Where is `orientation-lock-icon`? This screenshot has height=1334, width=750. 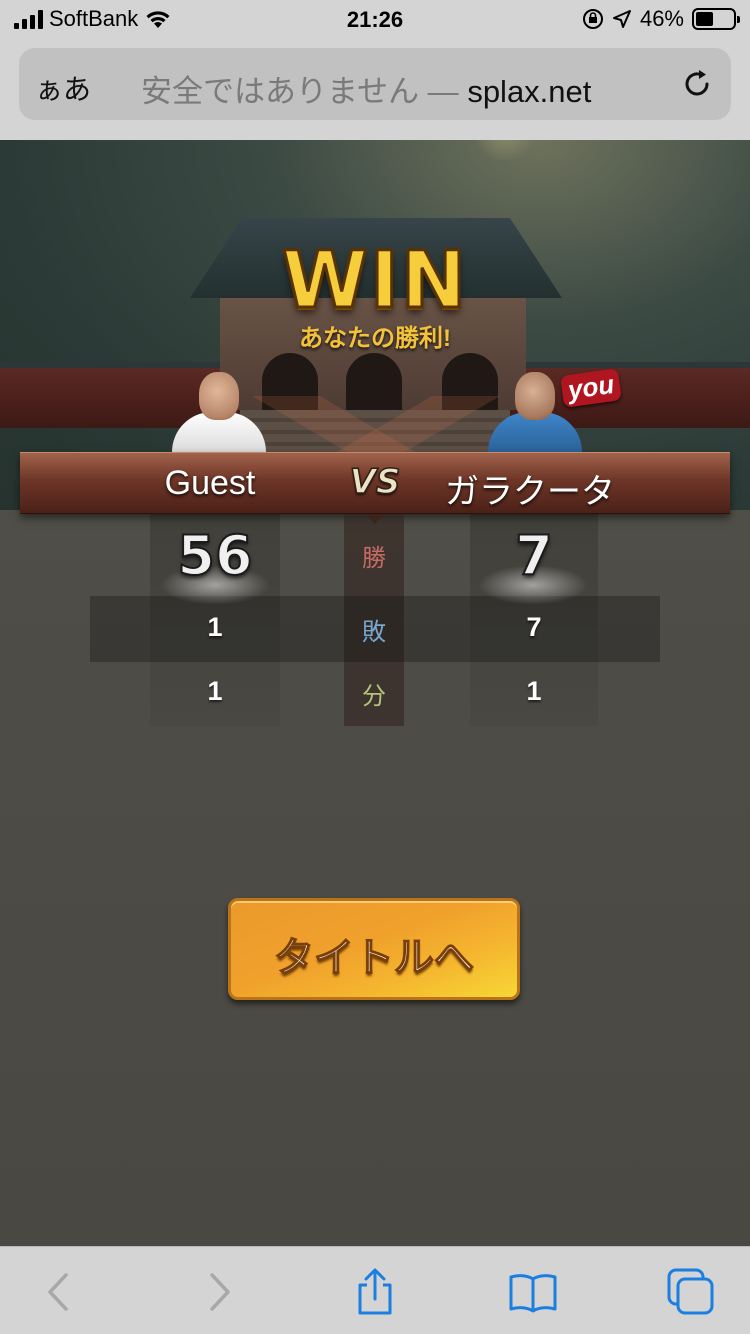
orientation-lock-icon is located at coordinates (592, 19).